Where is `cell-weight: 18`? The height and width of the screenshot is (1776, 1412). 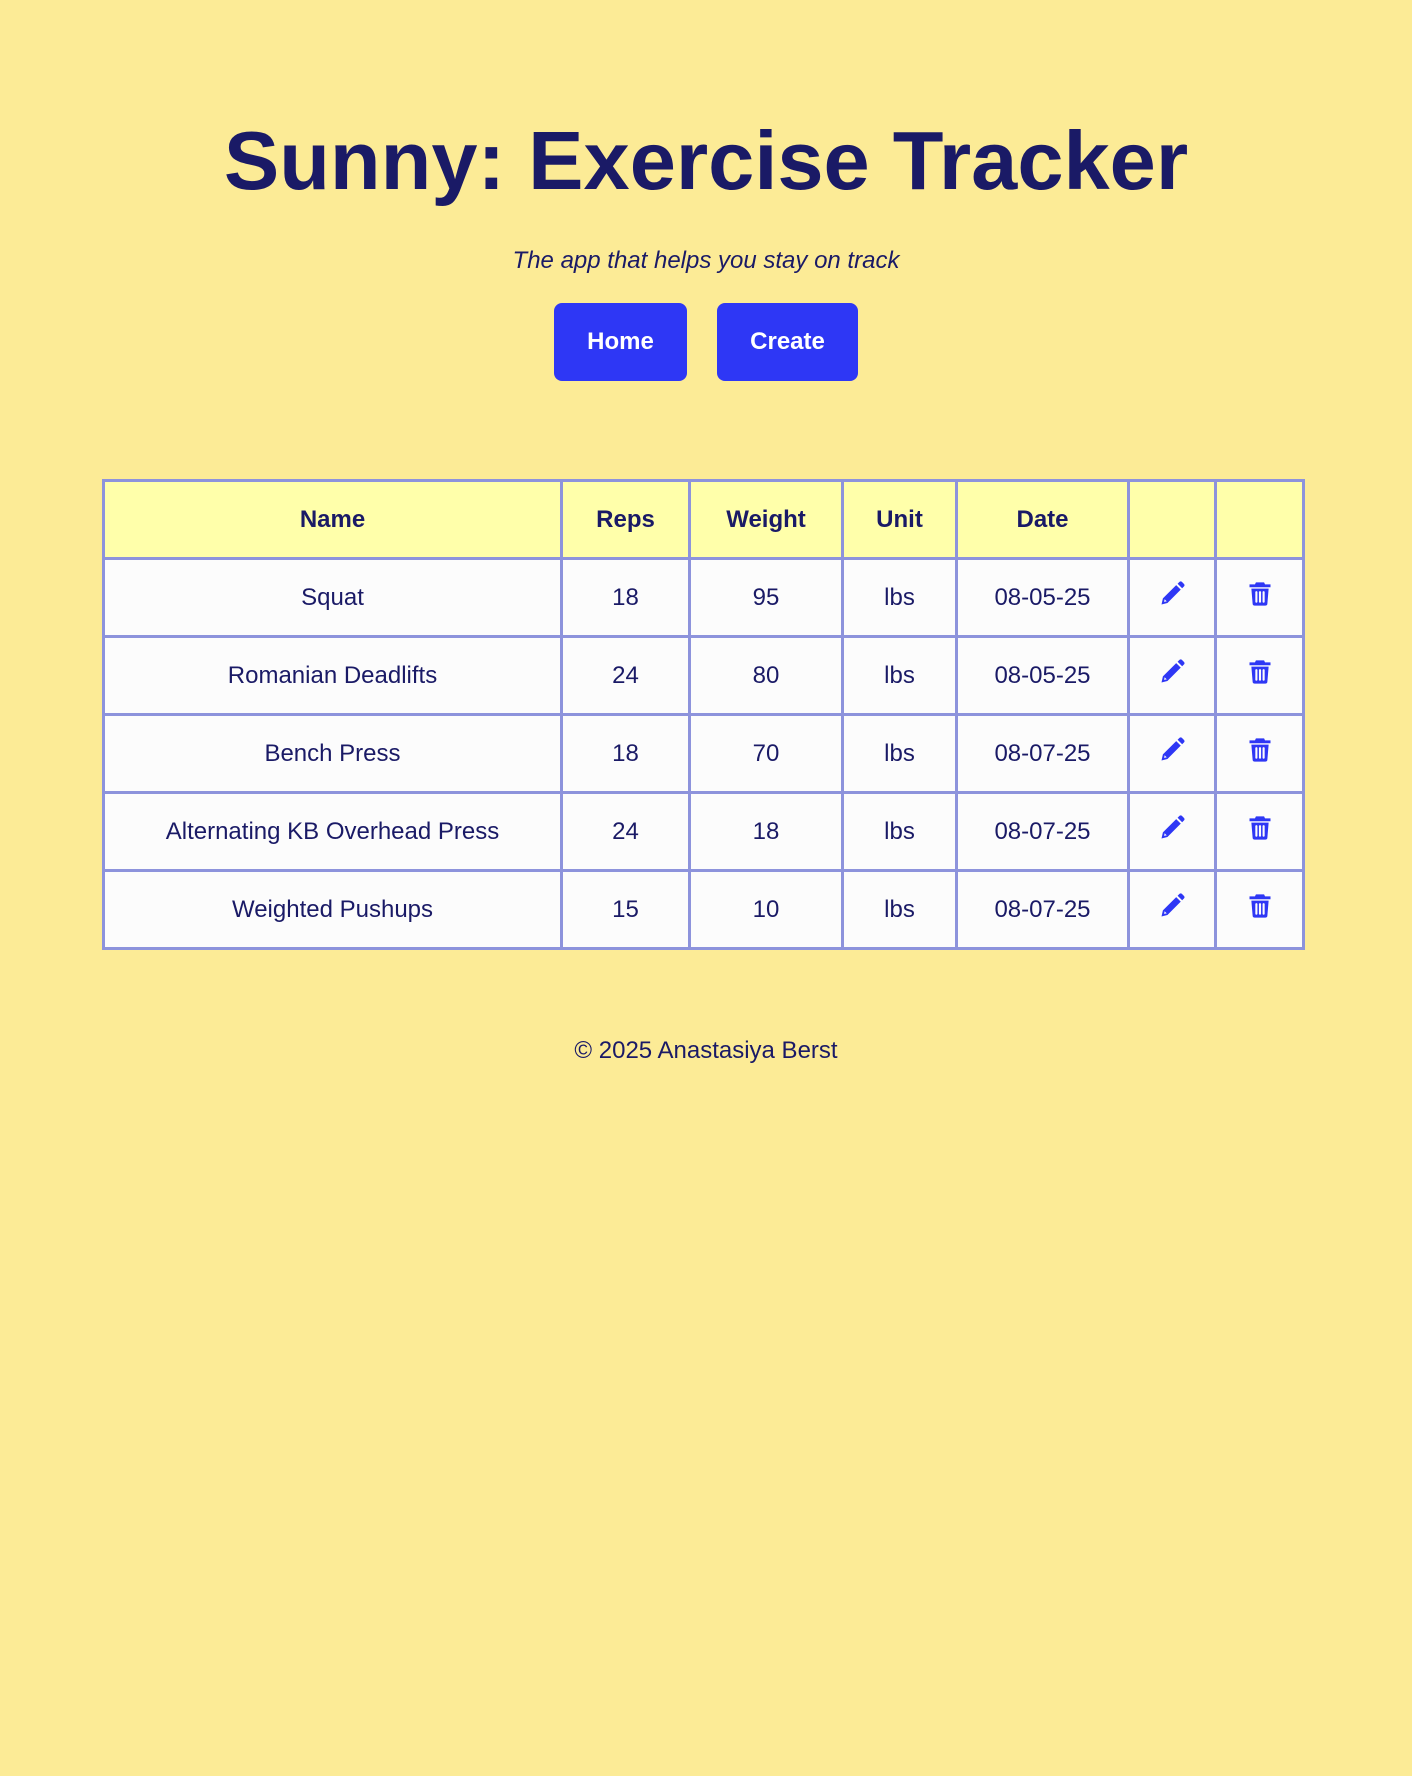 cell-weight: 18 is located at coordinates (766, 831).